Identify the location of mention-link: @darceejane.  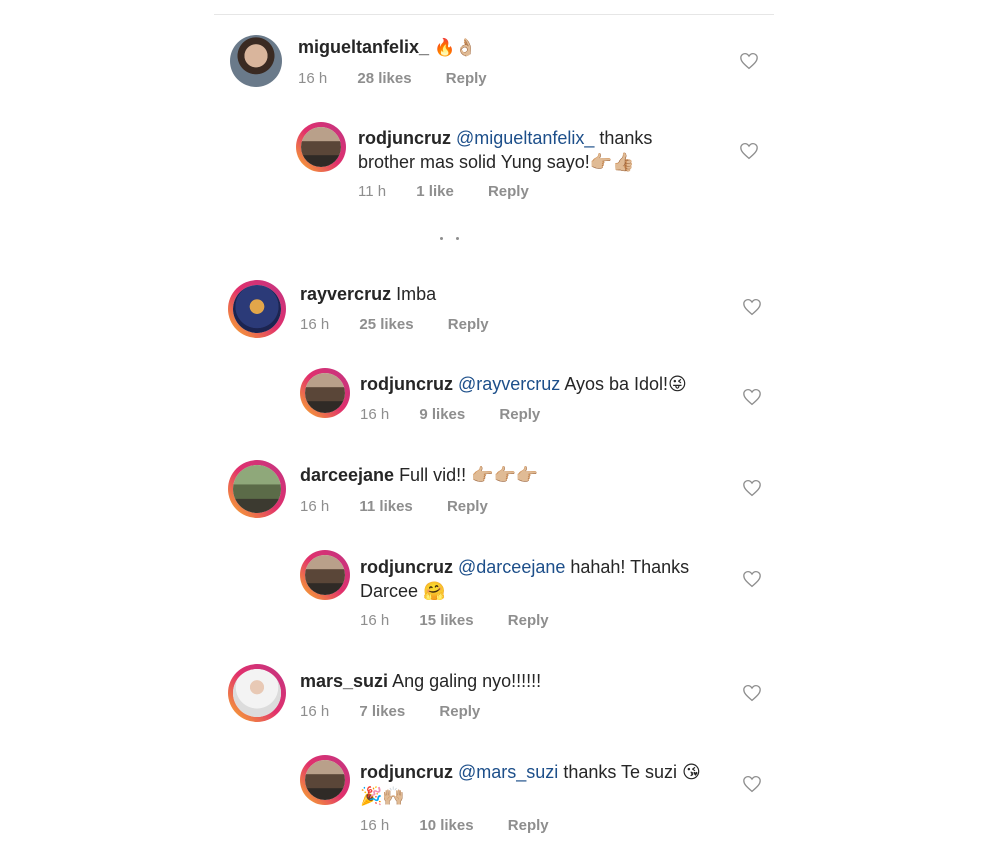
(511, 567).